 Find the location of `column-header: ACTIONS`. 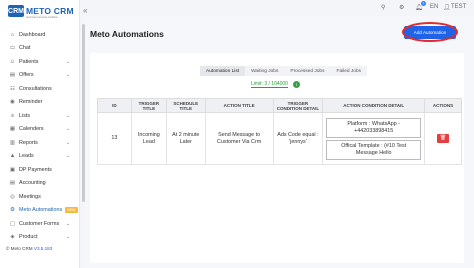

column-header: ACTIONS is located at coordinates (443, 105).